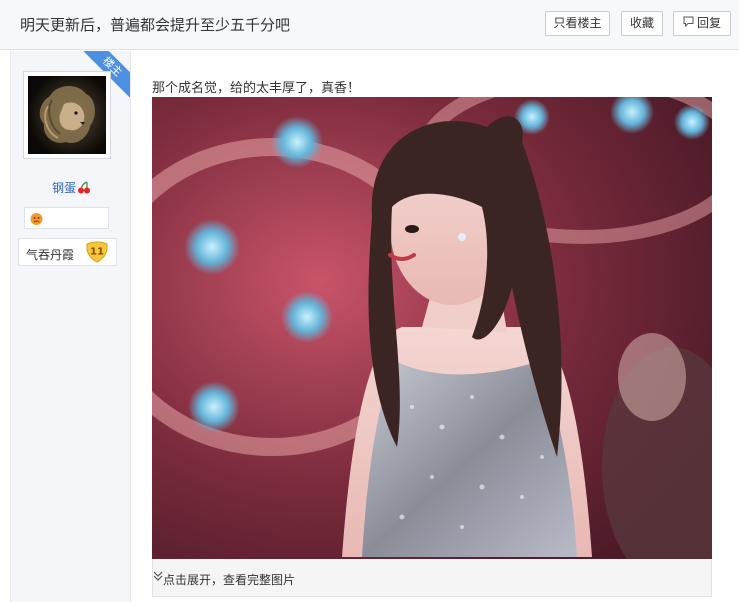 This screenshot has width=739, height=602. Describe the element at coordinates (63, 188) in the screenshot. I see `username-text: 钢蛋` at that location.